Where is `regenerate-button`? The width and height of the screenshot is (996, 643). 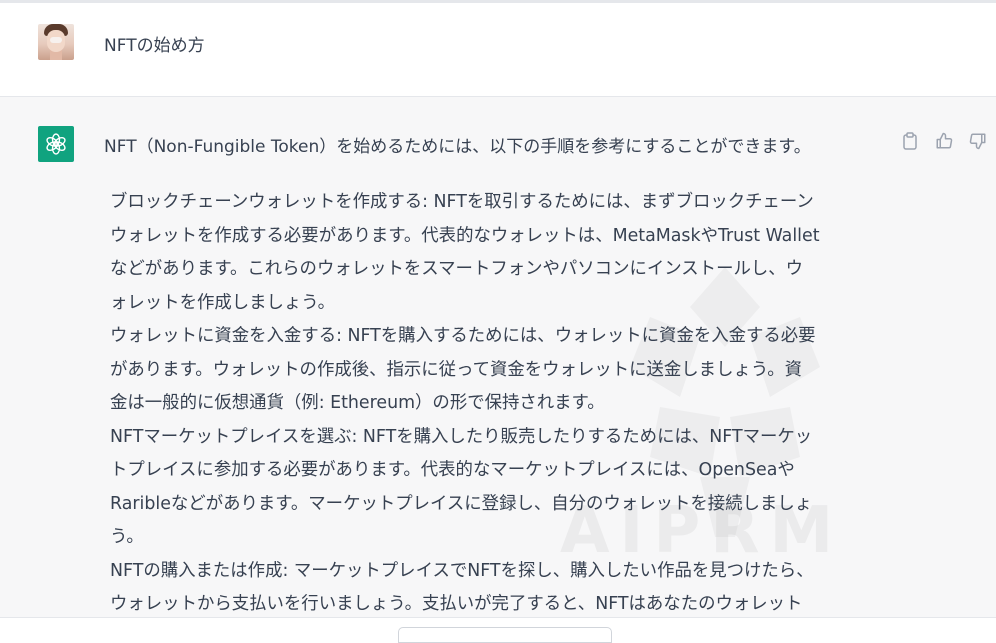
regenerate-button is located at coordinates (505, 635).